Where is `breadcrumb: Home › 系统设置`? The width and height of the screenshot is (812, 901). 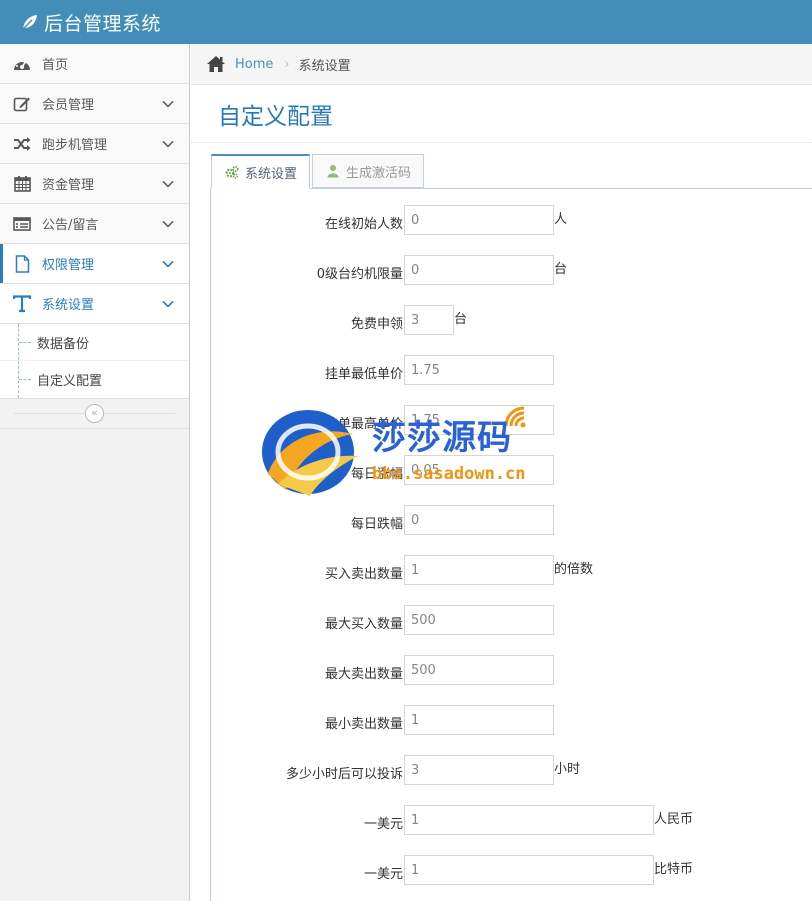
breadcrumb: Home › 系统设置 is located at coordinates (501, 64).